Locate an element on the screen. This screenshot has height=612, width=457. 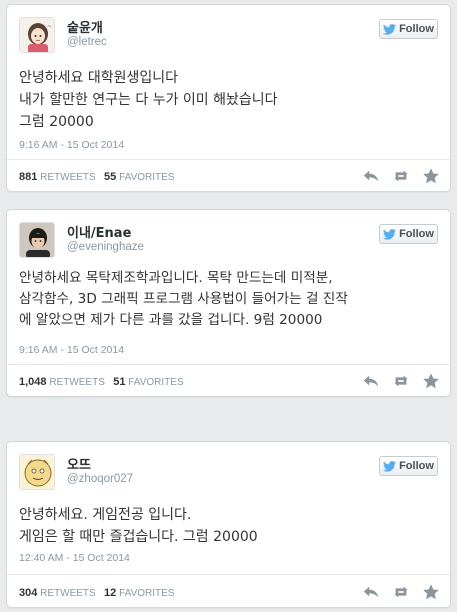
tweet-header: ~ 숱윤개 @letrec Follow is located at coordinates (228, 35).